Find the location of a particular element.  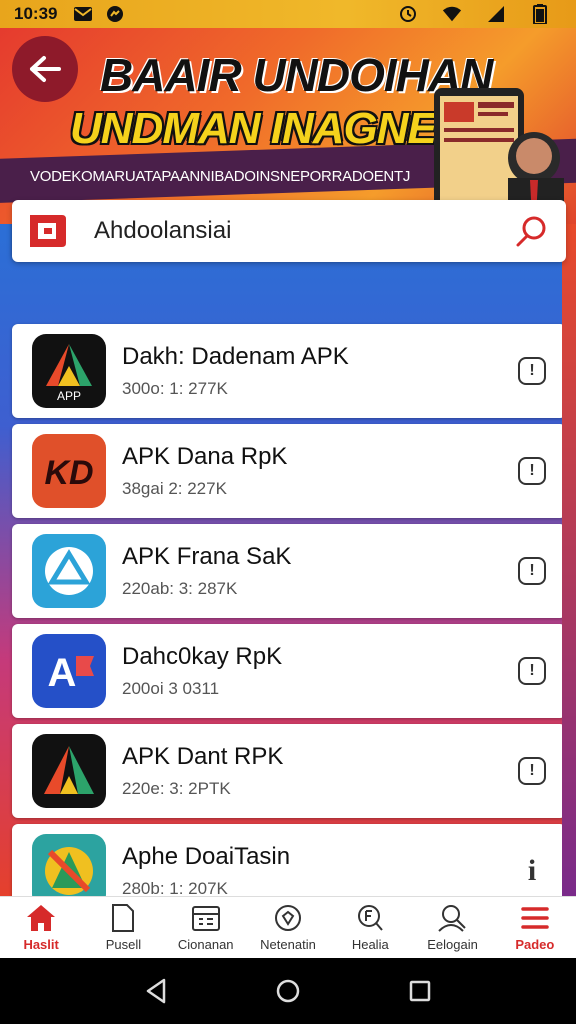

menu-icon is located at coordinates (535, 918).